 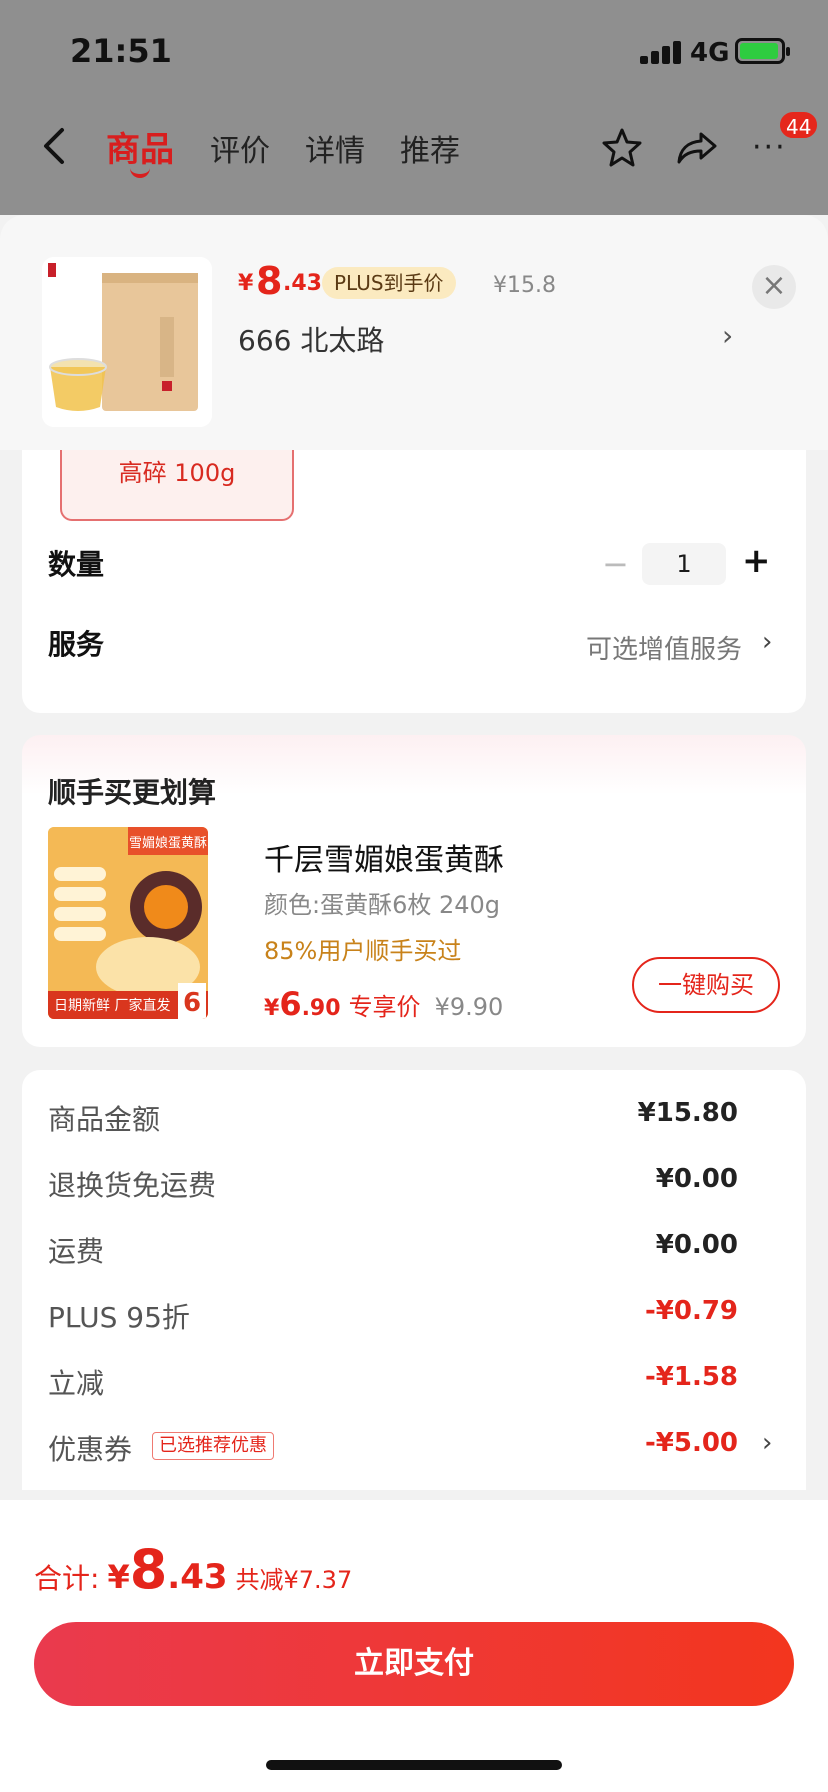 I want to click on delivery-address: 666 北太路, so click(x=311, y=339).